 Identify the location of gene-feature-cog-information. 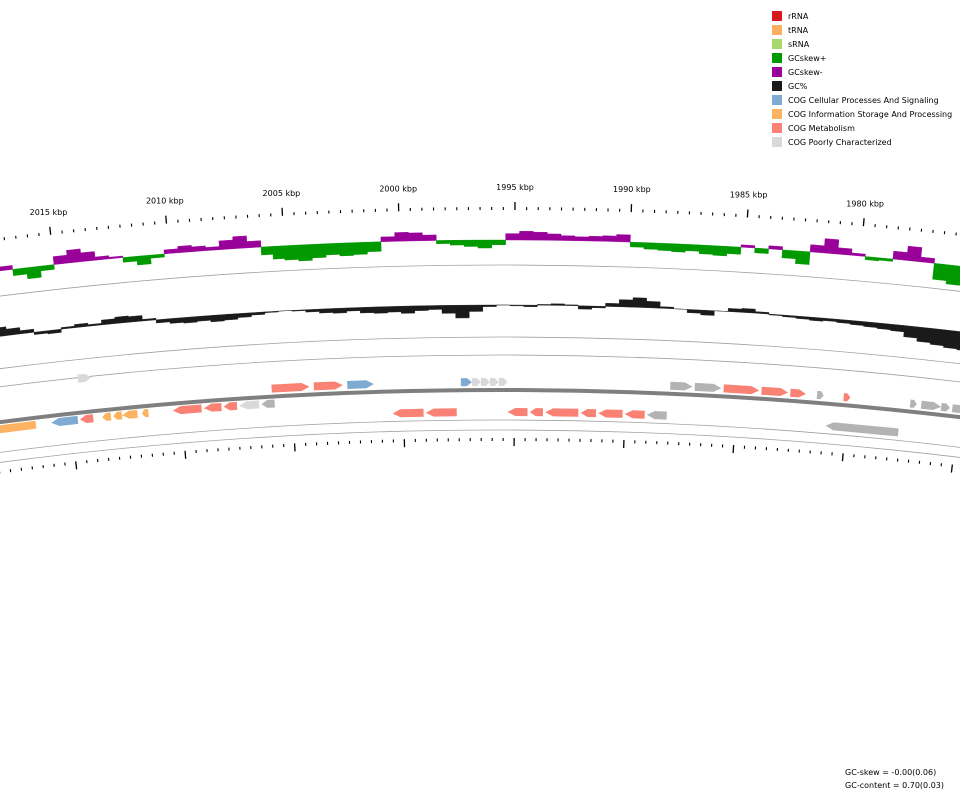
(130, 414).